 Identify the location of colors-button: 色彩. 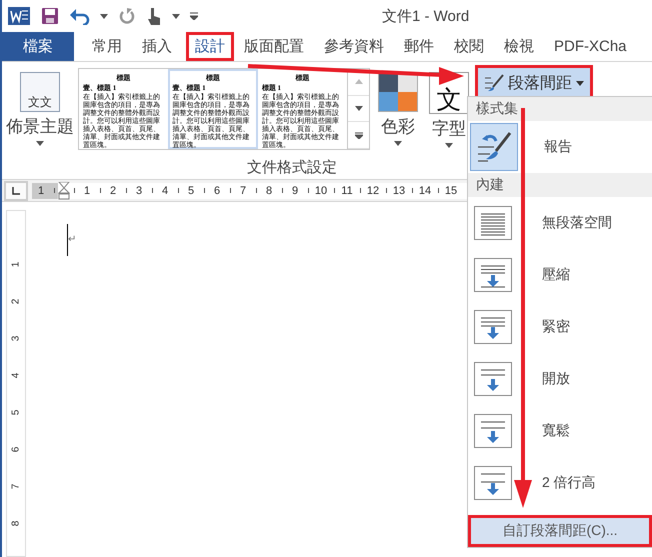
(398, 107).